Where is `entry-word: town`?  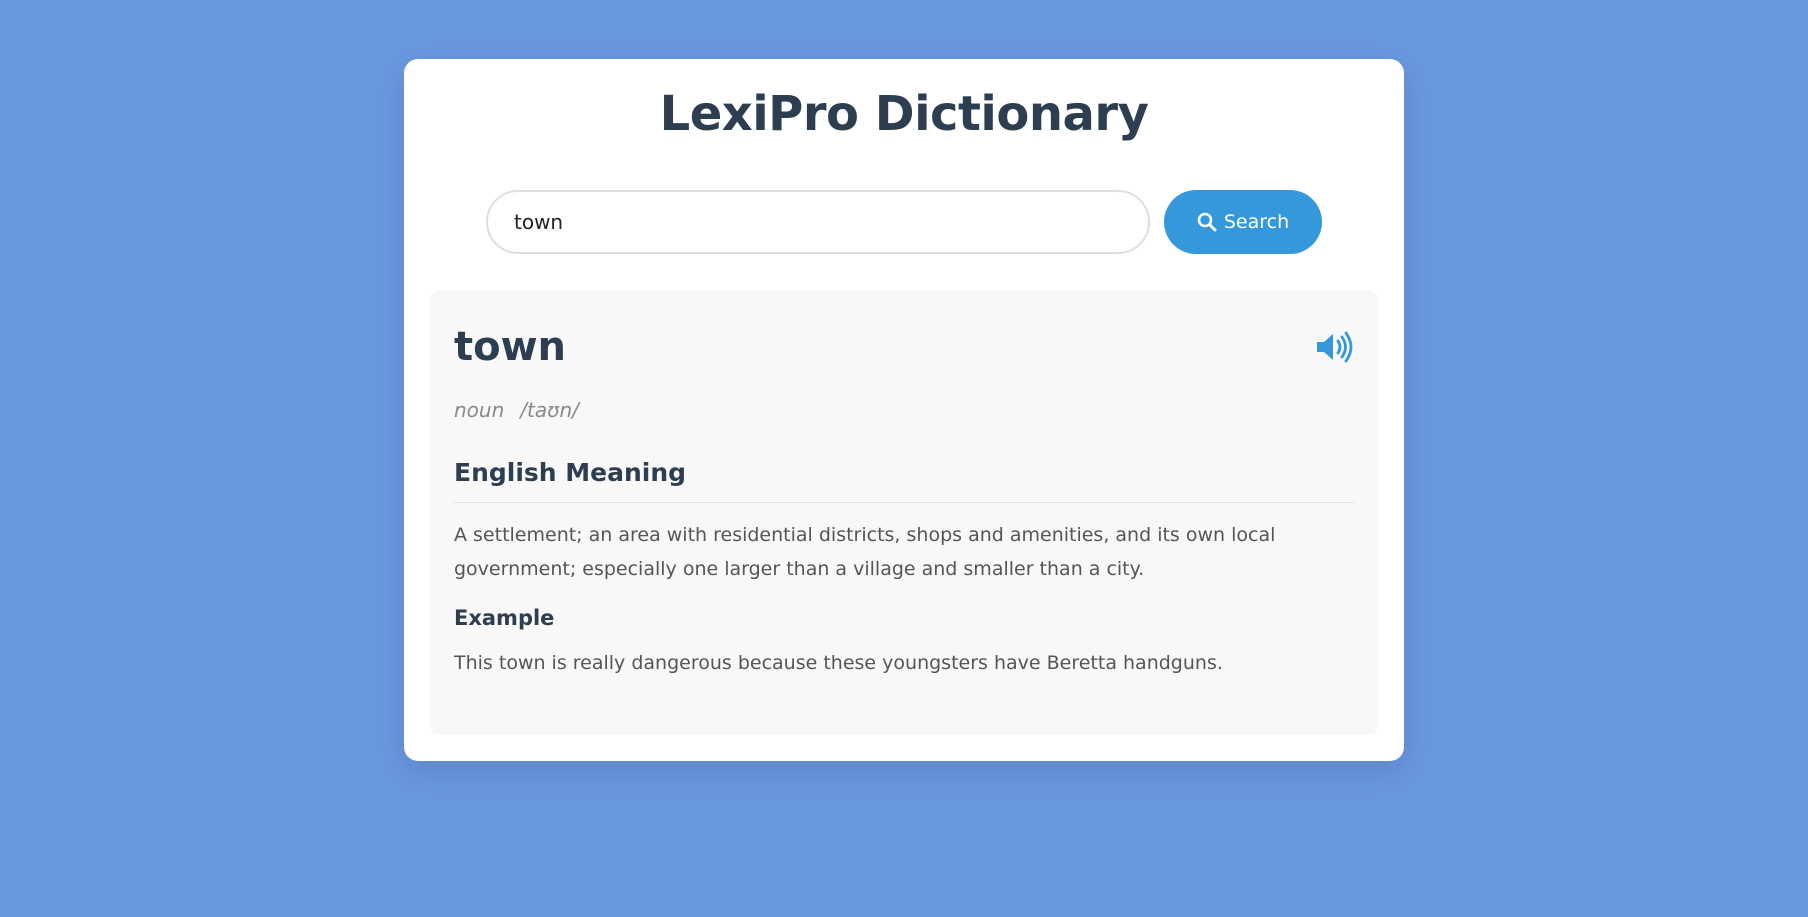
entry-word: town is located at coordinates (510, 347).